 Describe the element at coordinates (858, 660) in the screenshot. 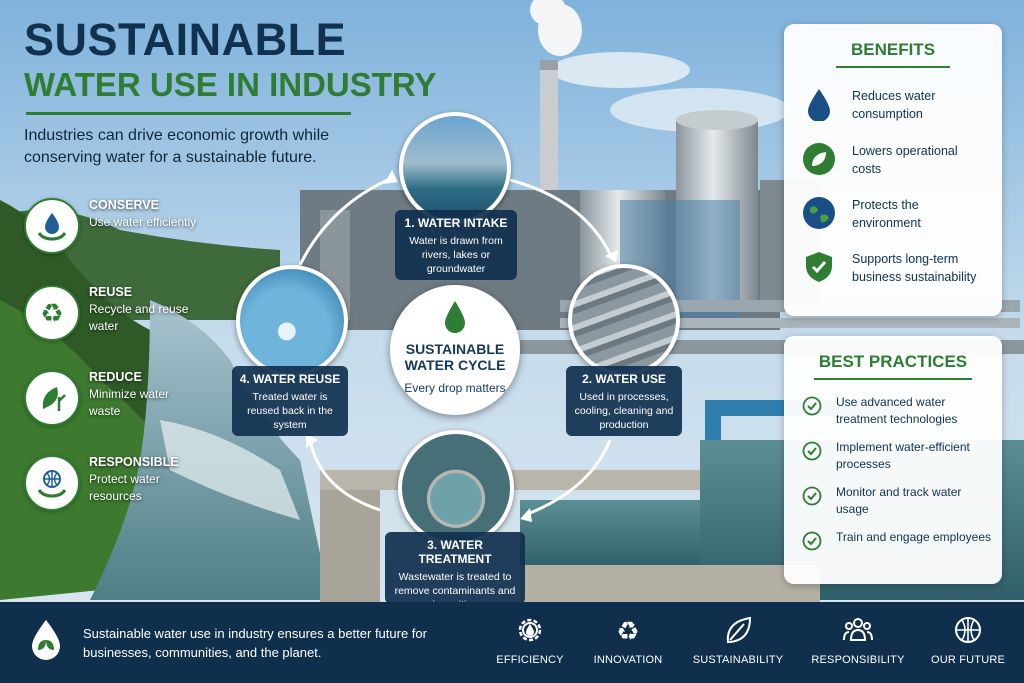

I see `footer-label: RESPONSIBILITY` at that location.